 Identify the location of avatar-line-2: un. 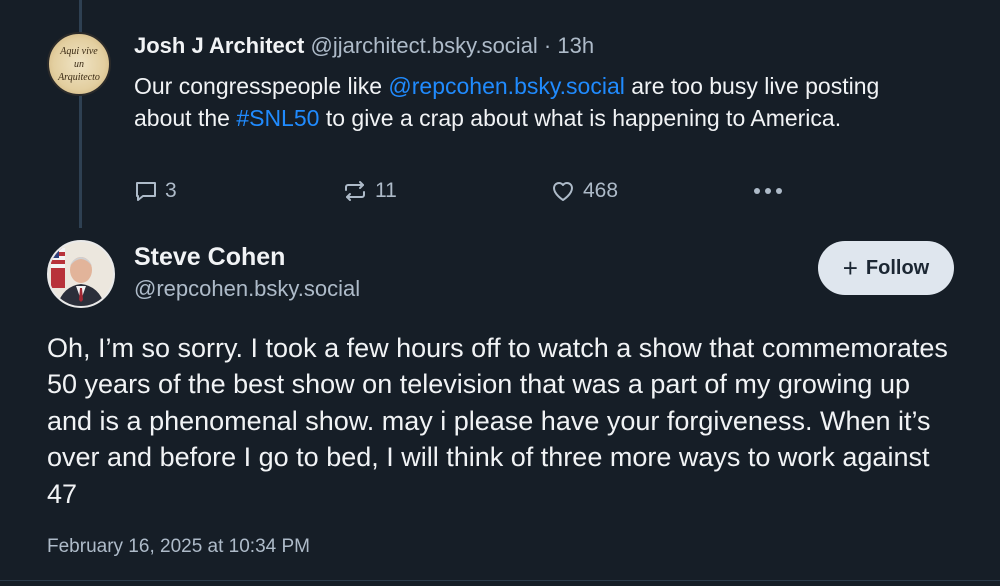
(79, 64).